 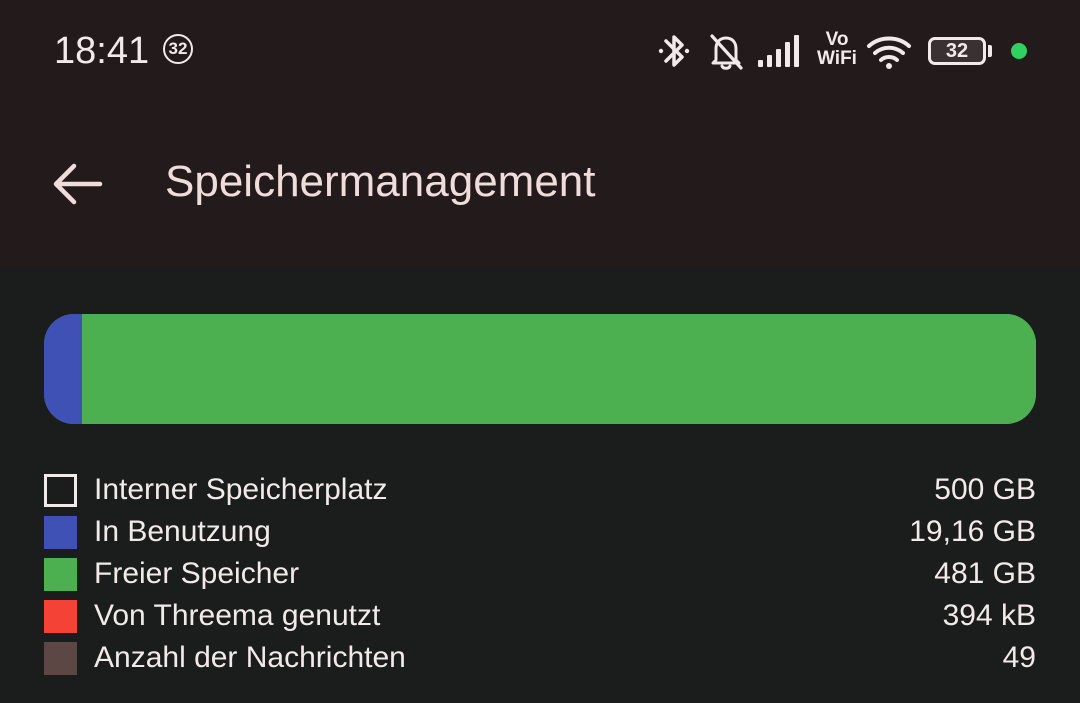 I want to click on legend-row-in-use: In Benutzung 19,16 GB, so click(x=540, y=532).